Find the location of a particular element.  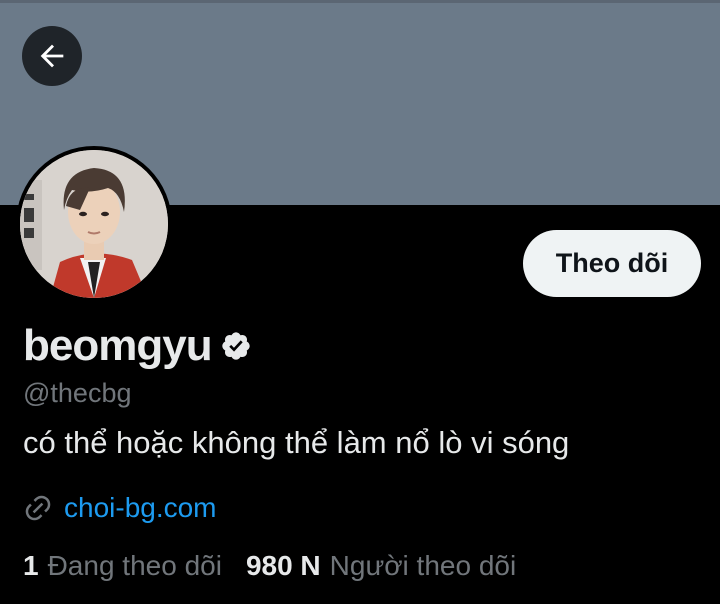

following-label: Đang theo dõi is located at coordinates (134, 565).